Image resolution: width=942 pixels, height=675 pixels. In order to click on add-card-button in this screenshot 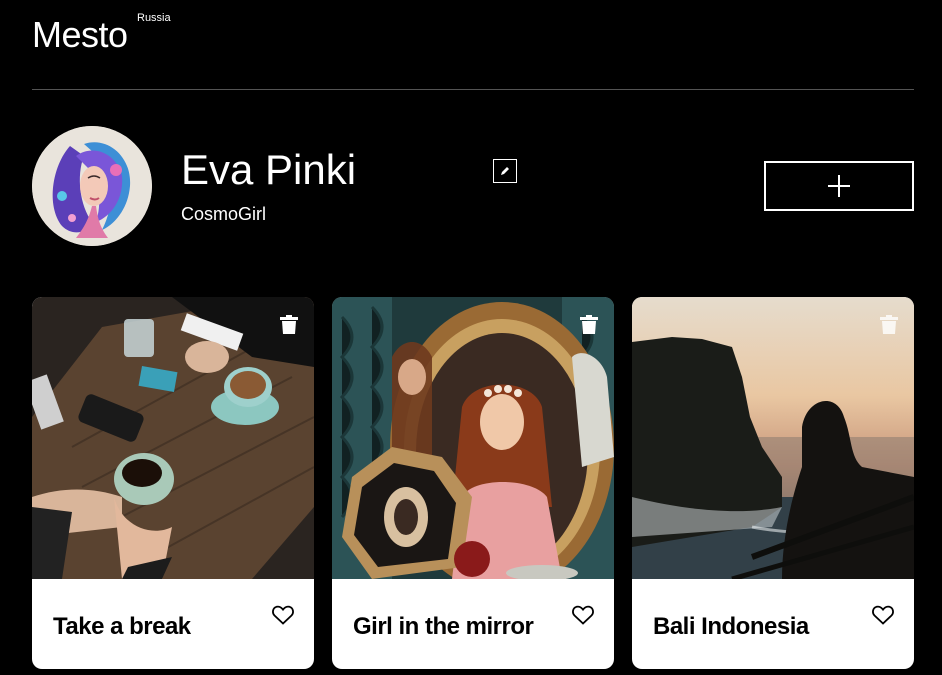, I will do `click(839, 186)`.